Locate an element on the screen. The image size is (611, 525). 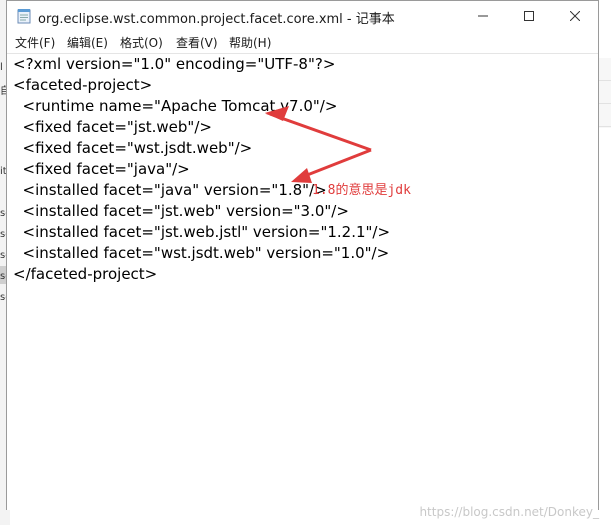
editor-line: <runtime name="Apache Tomcat v7.0"/> is located at coordinates (175, 106).